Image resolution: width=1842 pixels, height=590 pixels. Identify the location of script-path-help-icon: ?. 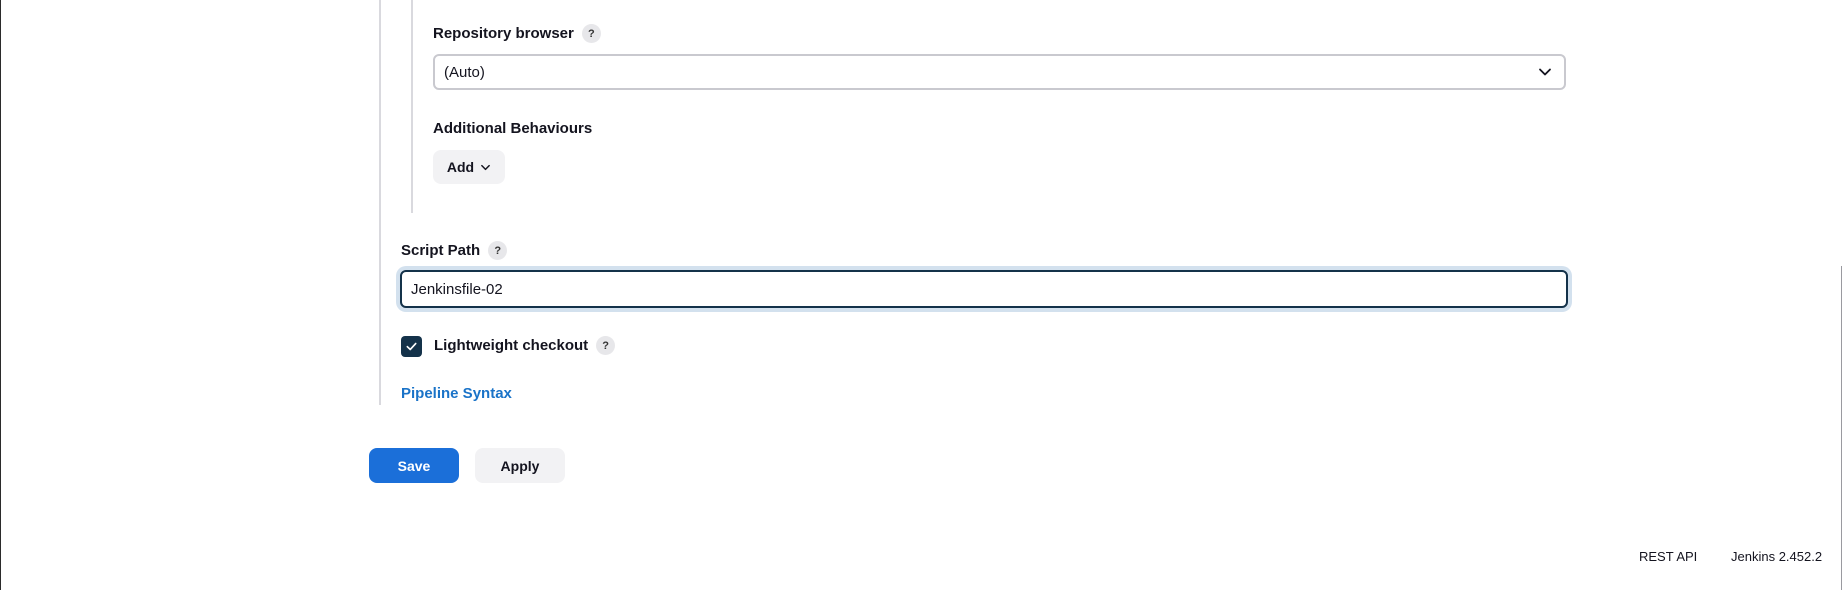
(498, 250).